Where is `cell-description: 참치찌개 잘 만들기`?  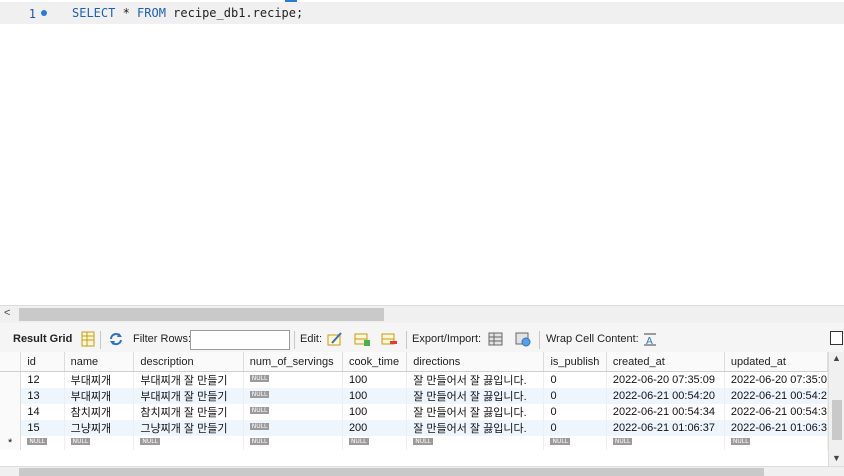
cell-description: 참치찌개 잘 만들기 is located at coordinates (188, 412).